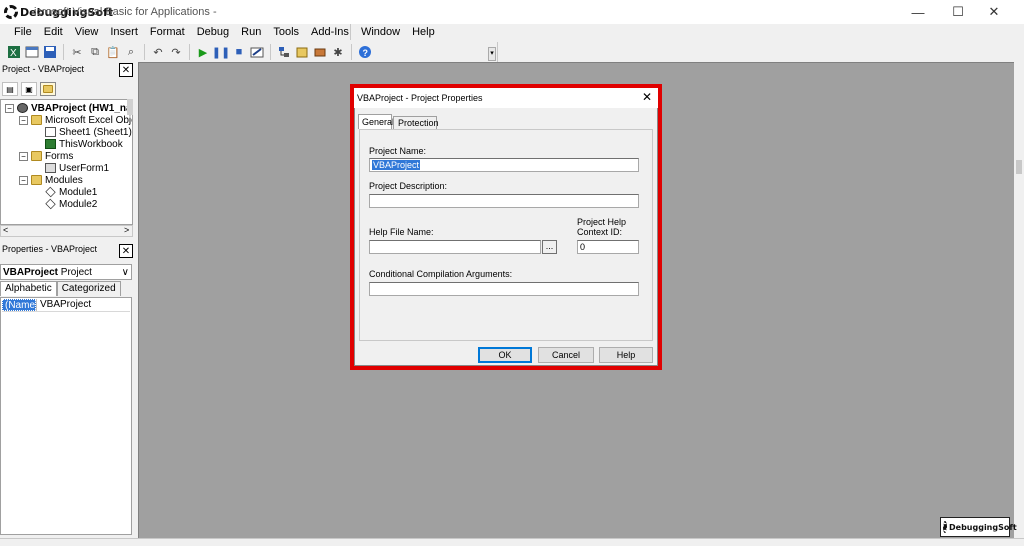 The width and height of the screenshot is (1024, 546). What do you see at coordinates (76, 272) in the screenshot?
I see `properties-object-type: Project` at bounding box center [76, 272].